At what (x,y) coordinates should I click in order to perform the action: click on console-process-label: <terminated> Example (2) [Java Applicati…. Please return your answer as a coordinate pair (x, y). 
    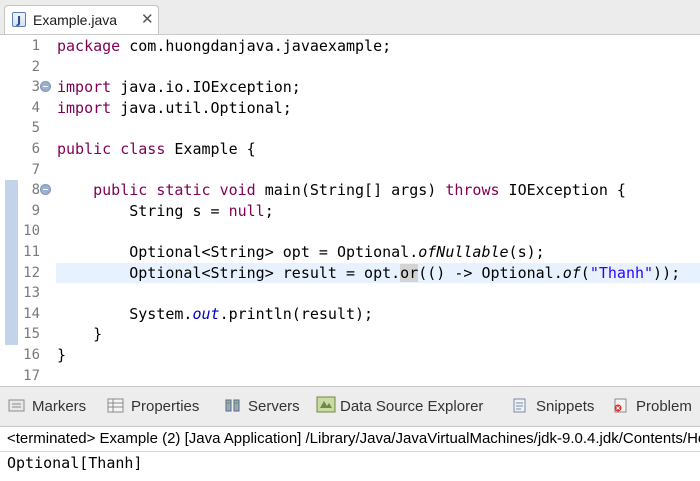
    Looking at the image, I should click on (353, 438).